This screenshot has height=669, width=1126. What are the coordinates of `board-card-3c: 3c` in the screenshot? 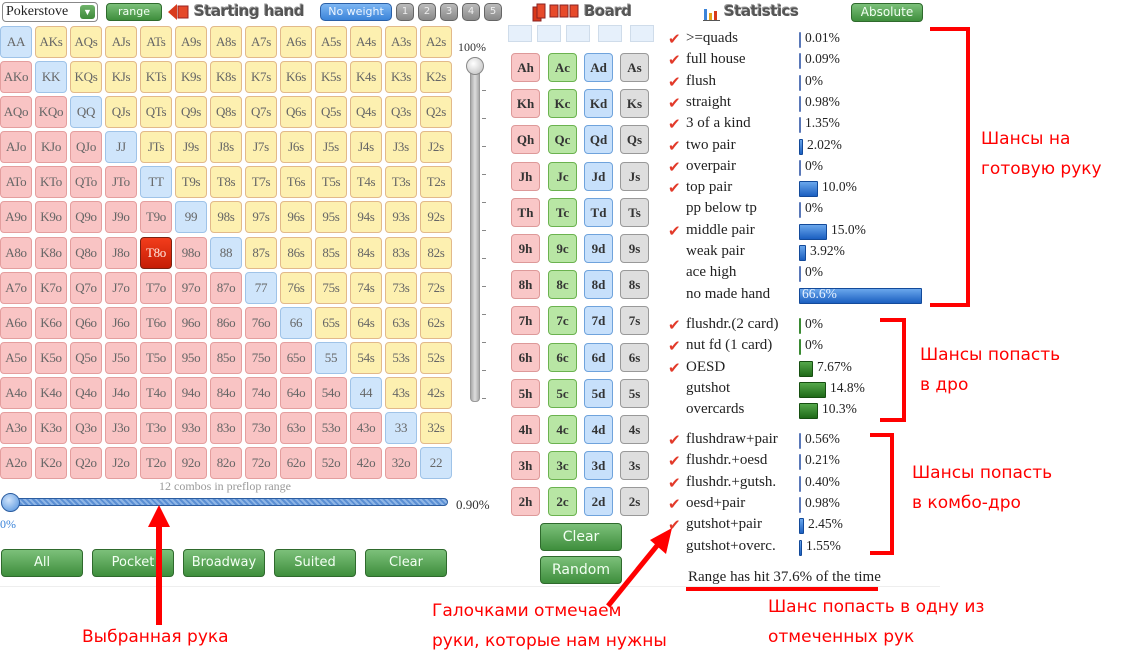 It's located at (562, 466).